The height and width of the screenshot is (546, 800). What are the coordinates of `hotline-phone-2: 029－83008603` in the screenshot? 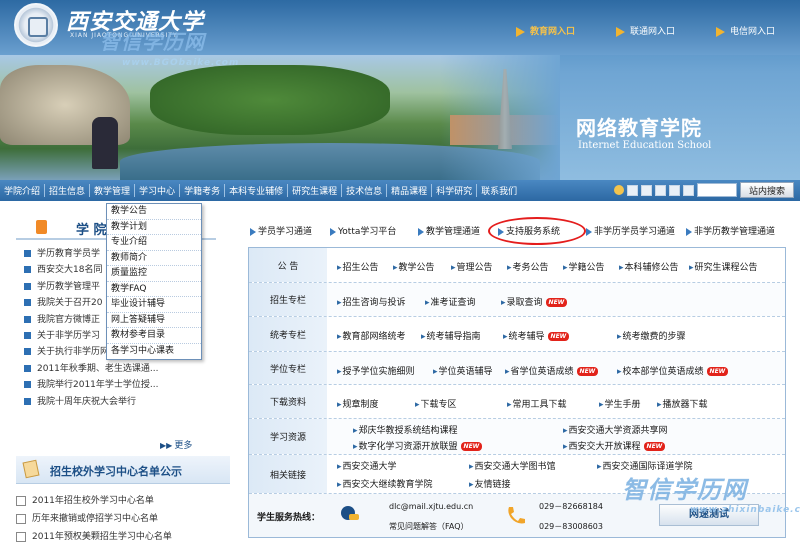 It's located at (571, 526).